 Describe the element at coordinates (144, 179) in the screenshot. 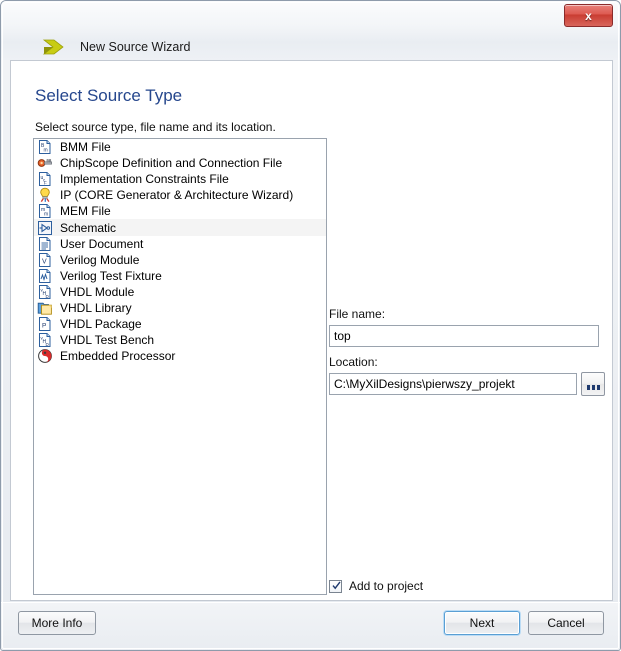

I see `source-type-item-label: Implementation Constraints File` at that location.